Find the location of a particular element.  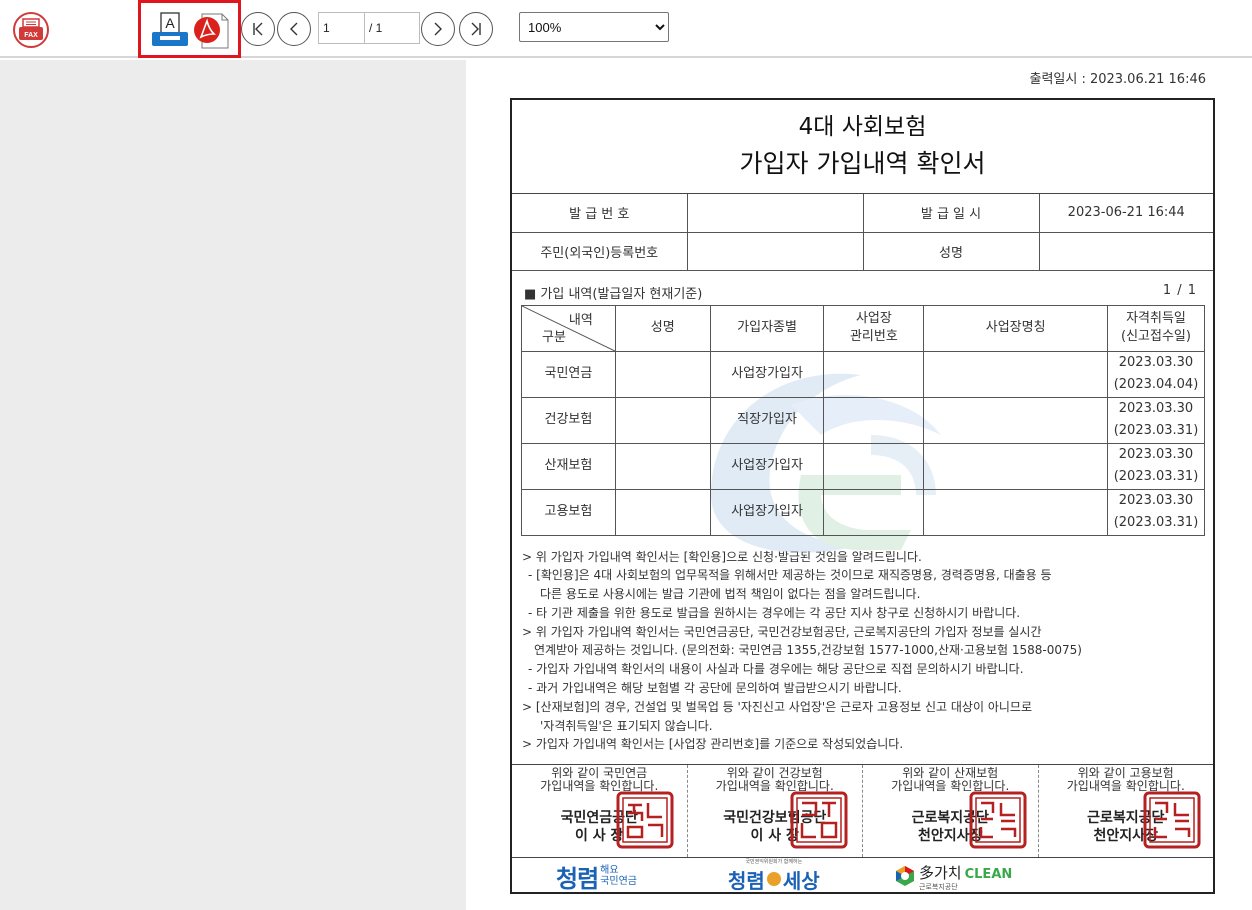

page-number-input is located at coordinates (342, 28).